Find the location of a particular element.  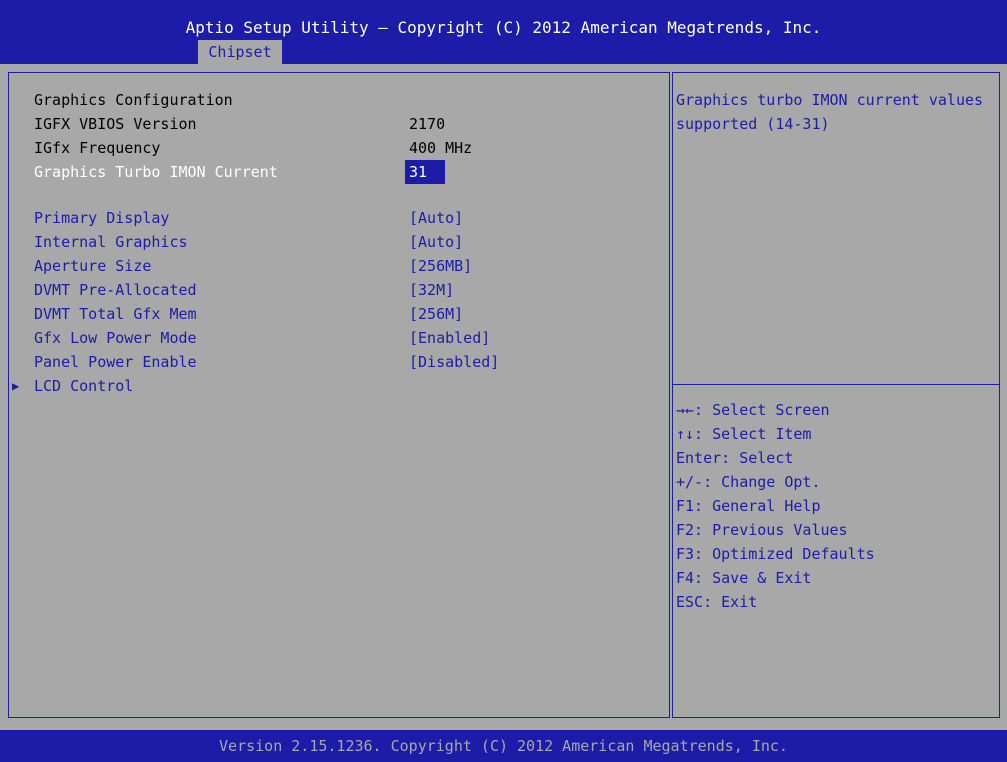

setting-row-internal-graphics: Internal Graphics [Auto] is located at coordinates (344, 242).